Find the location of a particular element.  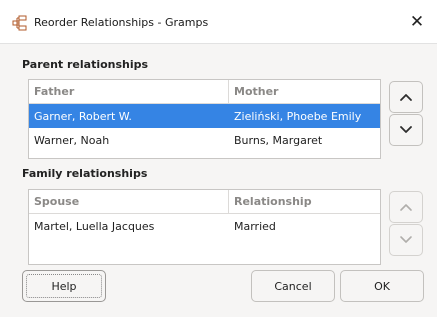

family-relationships-label: Family relationships is located at coordinates (85, 173).